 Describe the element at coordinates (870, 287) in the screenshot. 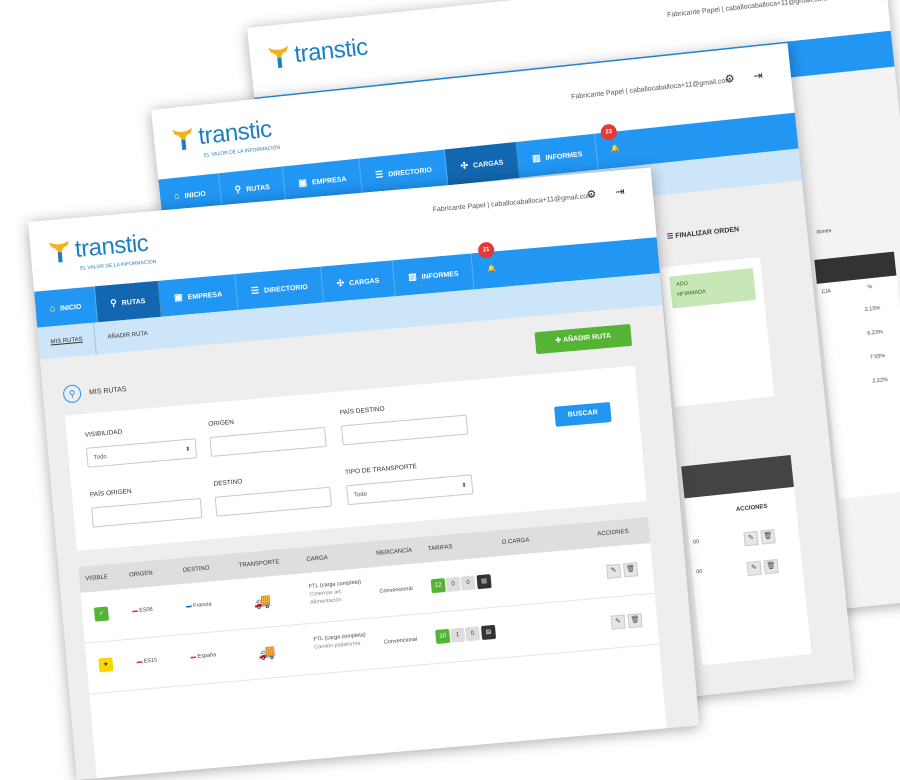

I see `back-col-pct: %` at that location.